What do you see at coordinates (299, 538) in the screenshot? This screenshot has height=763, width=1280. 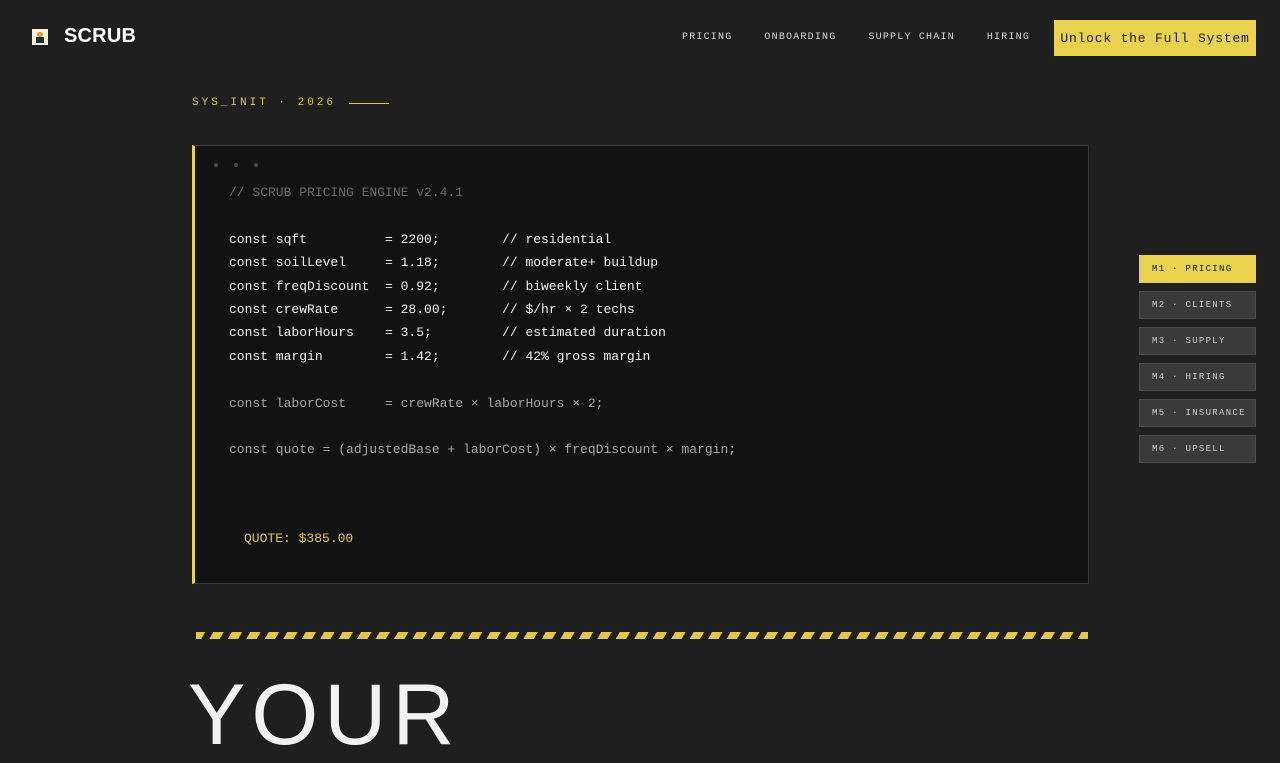 I see `quote-result: QUOTE: $385.00` at bounding box center [299, 538].